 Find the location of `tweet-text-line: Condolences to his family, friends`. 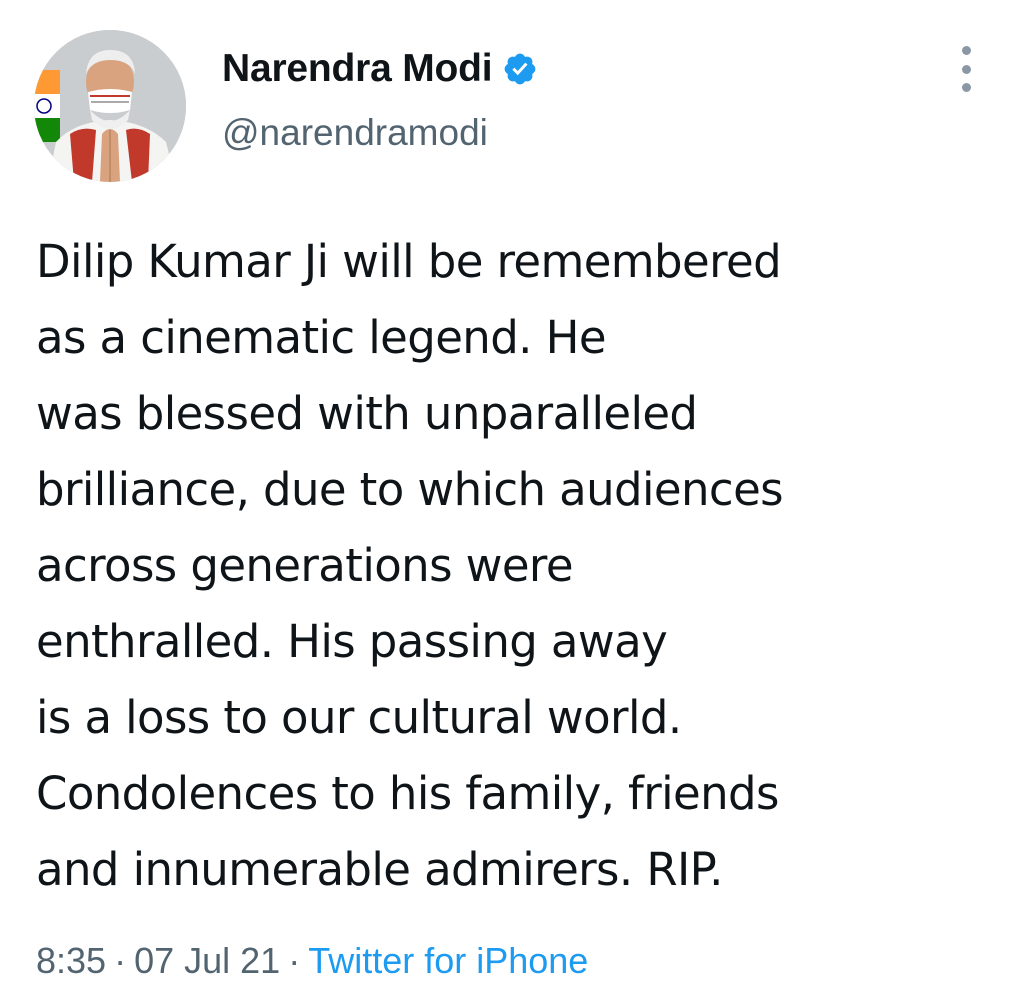

tweet-text-line: Condolences to his family, friends is located at coordinates (407, 793).